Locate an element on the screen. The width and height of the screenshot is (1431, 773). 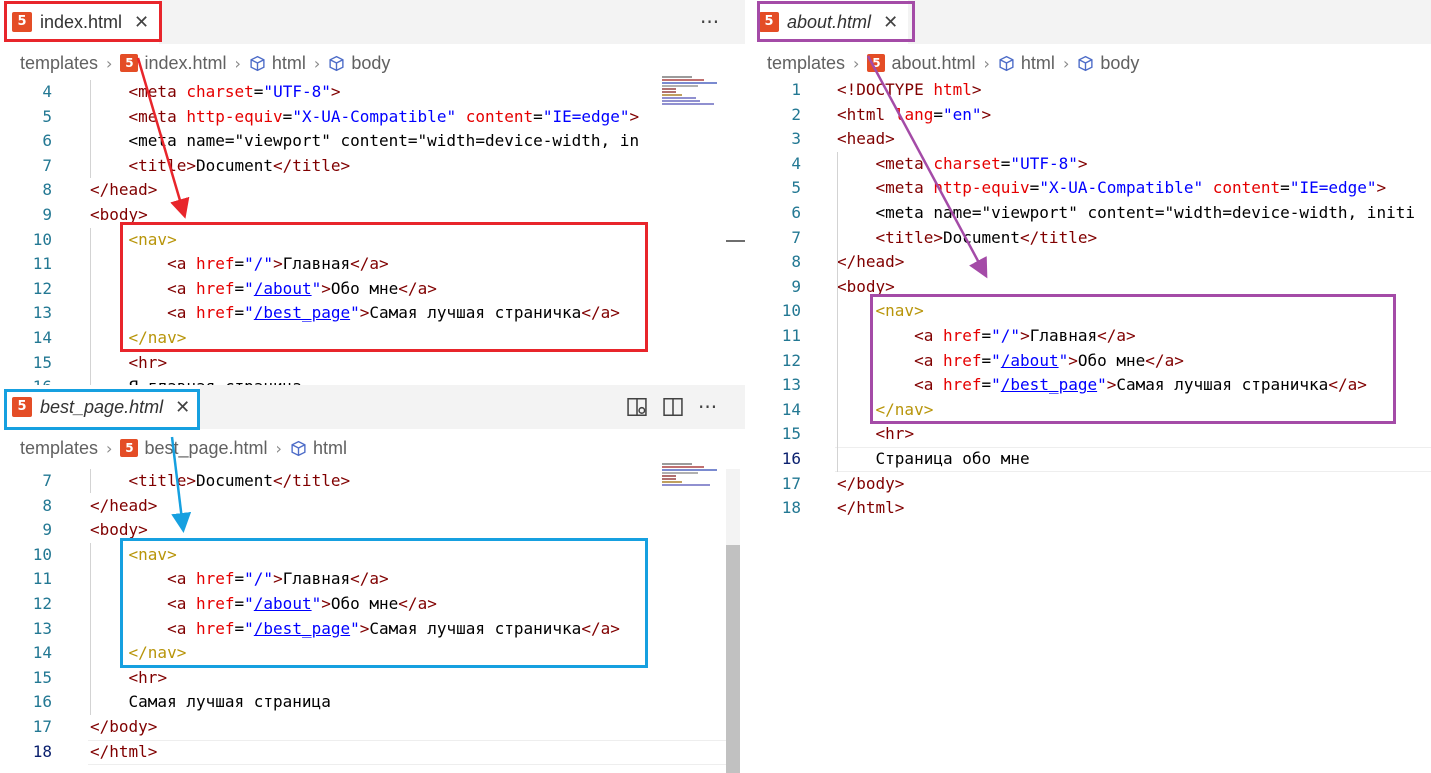
code-line: 16 Самая лучшая страница is located at coordinates (372, 702).